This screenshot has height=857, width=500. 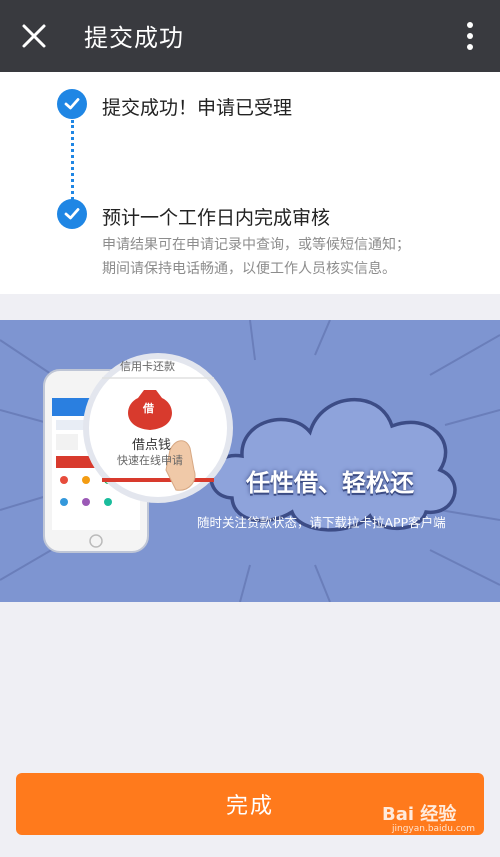 I want to click on top-bar: 提交成功, so click(x=250, y=36).